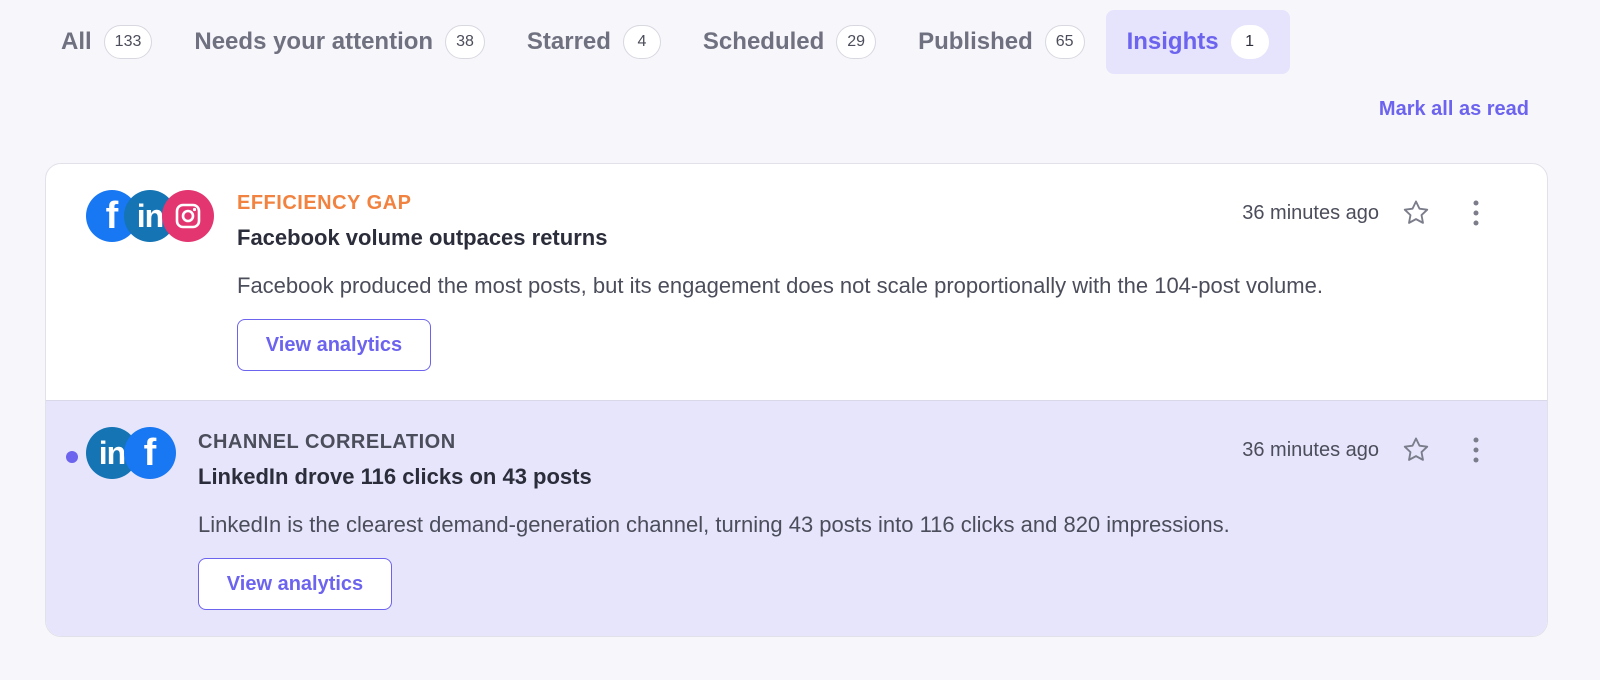 The image size is (1600, 680). I want to click on tab-label: Needs your attention, so click(314, 41).